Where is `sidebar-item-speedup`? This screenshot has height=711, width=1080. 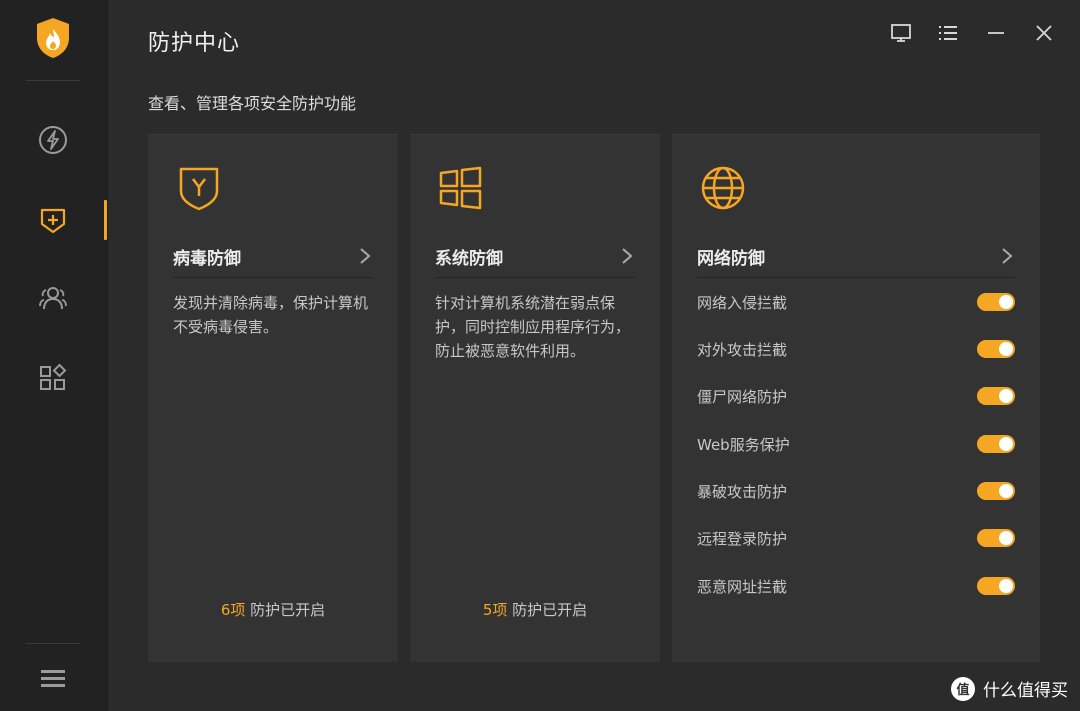 sidebar-item-speedup is located at coordinates (53, 140).